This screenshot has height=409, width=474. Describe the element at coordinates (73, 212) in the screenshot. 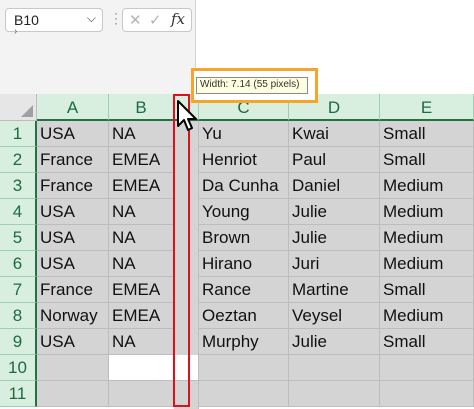

I see `cell-a4: USA` at that location.